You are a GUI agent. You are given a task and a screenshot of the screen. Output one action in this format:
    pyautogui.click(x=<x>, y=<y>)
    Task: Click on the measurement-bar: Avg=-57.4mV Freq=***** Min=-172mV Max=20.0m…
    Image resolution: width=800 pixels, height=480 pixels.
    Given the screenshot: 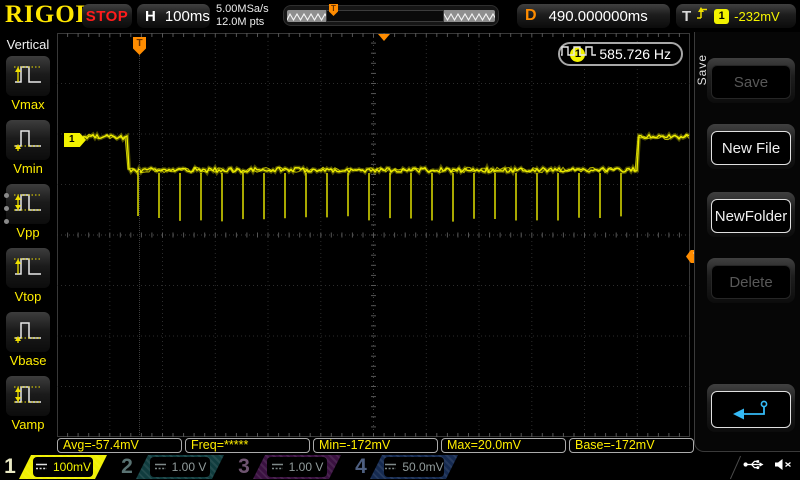 What is the action you would take?
    pyautogui.click(x=375, y=446)
    